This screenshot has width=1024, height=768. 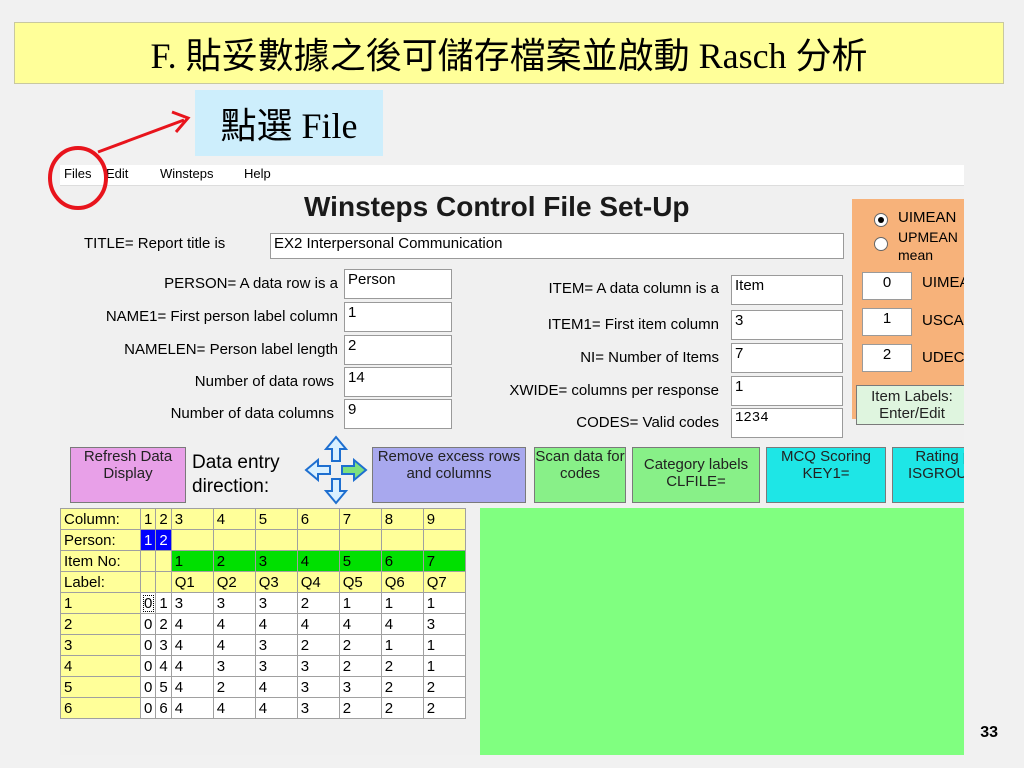 I want to click on cols-field: 9, so click(x=398, y=414).